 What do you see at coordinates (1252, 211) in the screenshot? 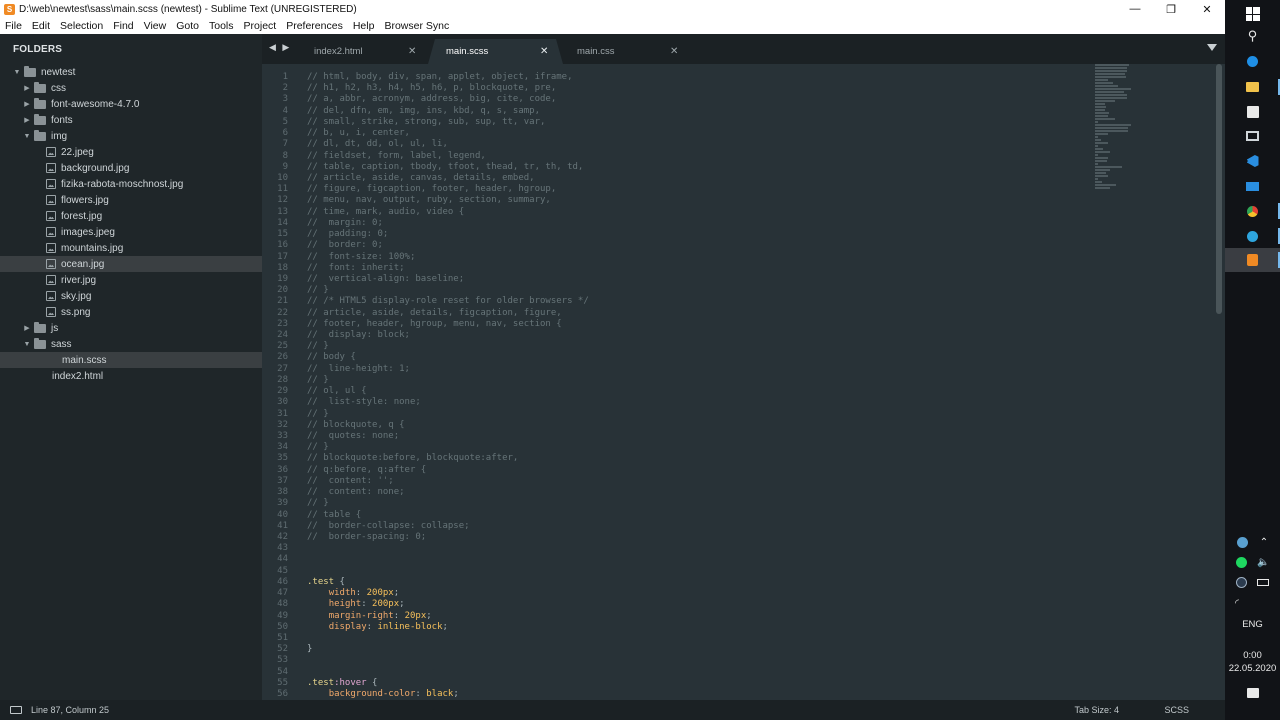
I see `chrome-app` at bounding box center [1252, 211].